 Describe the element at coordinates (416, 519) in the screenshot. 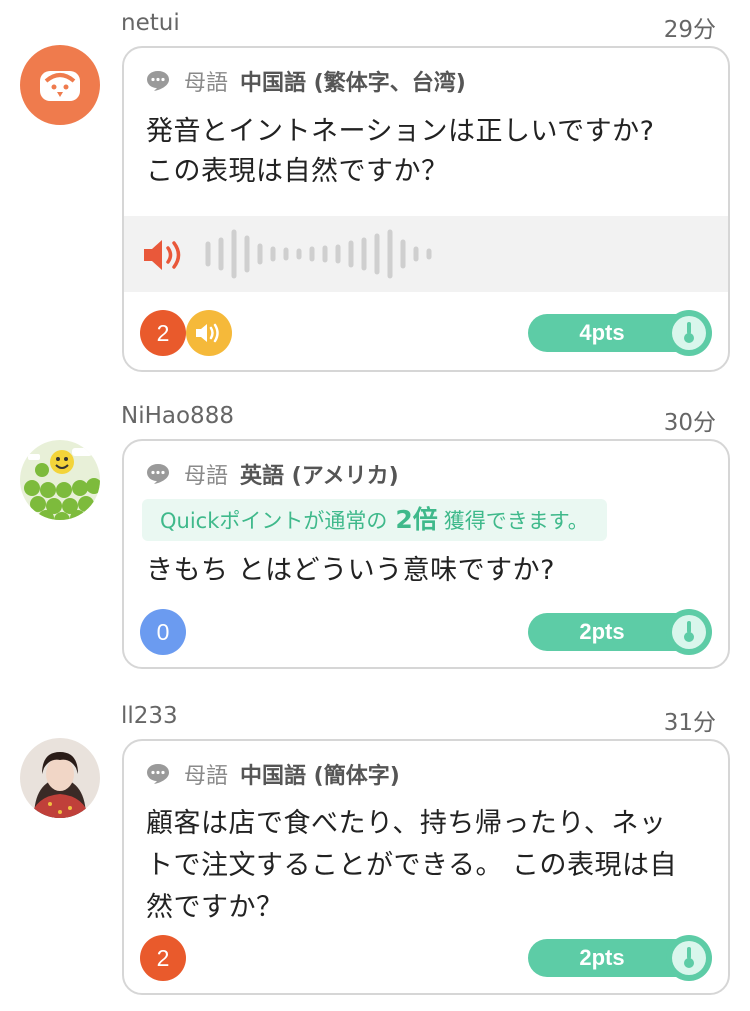

I see `quick-banner-multiplier: 2倍` at that location.